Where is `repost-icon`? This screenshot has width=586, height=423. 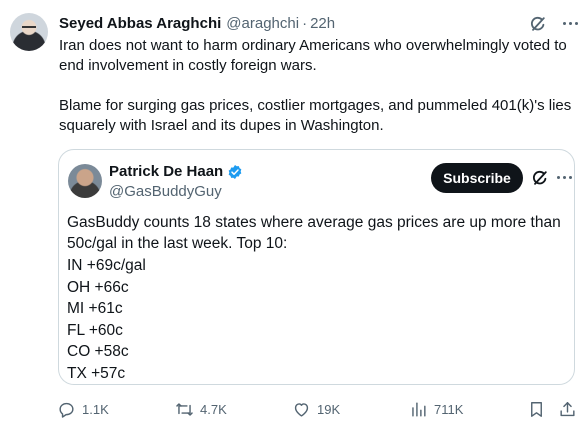 repost-icon is located at coordinates (184, 409).